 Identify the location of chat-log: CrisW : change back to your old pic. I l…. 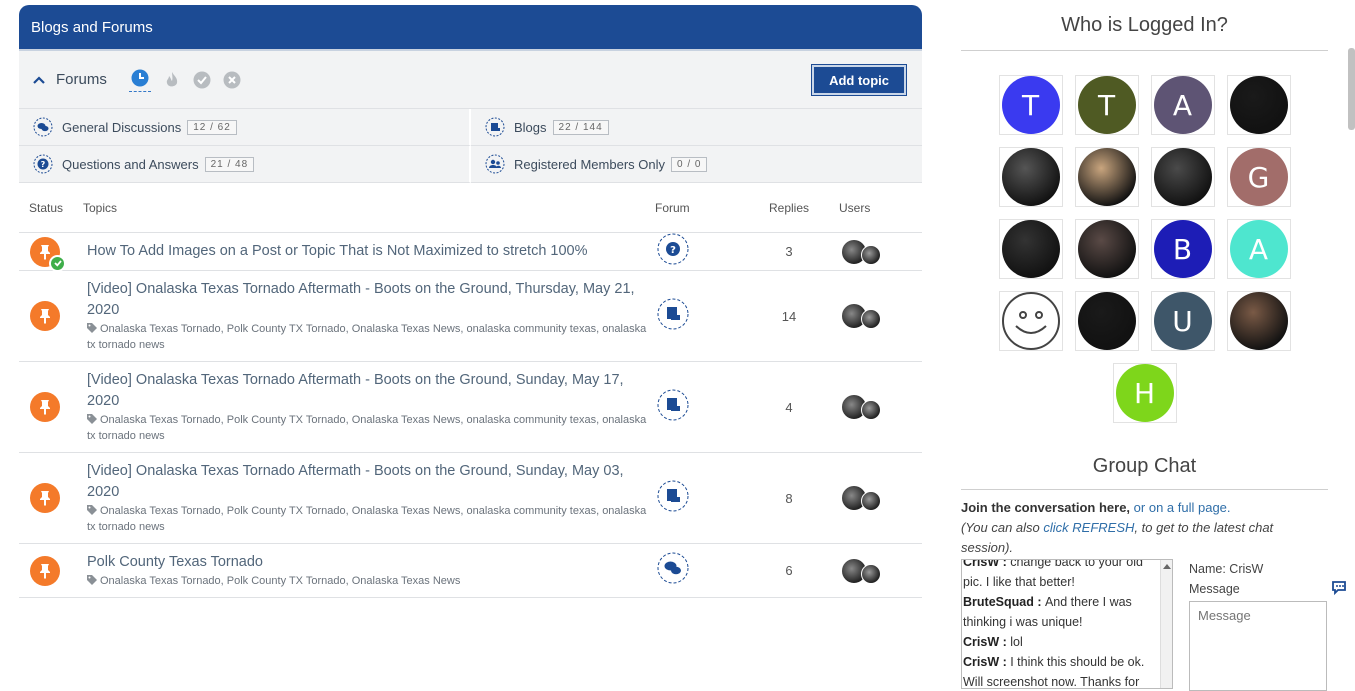
(1067, 624).